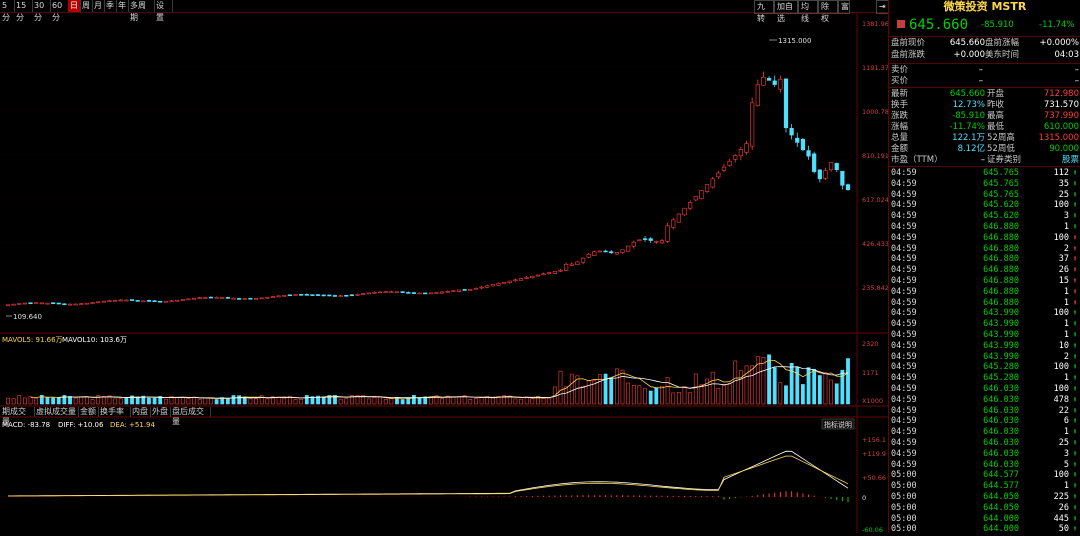 This screenshot has width=1080, height=536. What do you see at coordinates (984, 497) in the screenshot?
I see `tick-row: 05:00 644.050 225 ⬆` at bounding box center [984, 497].